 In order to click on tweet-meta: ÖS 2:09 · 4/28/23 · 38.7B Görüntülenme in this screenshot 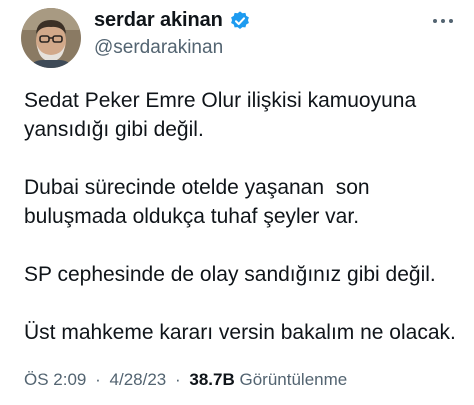, I will do `click(185, 380)`.